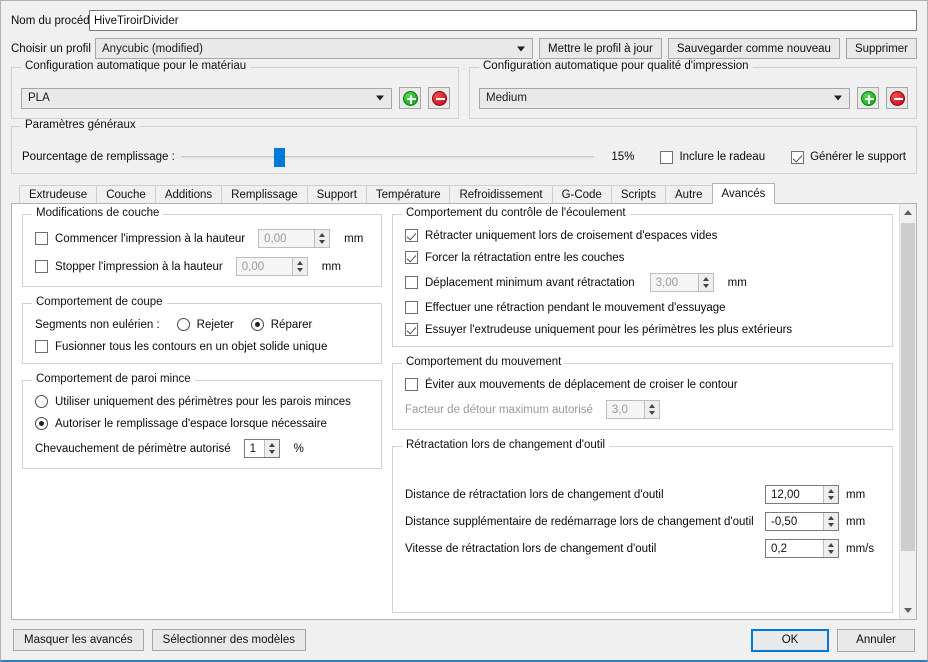 The image size is (928, 662). Describe the element at coordinates (681, 282) in the screenshot. I see `min-travel-stepper: 3,00` at that location.